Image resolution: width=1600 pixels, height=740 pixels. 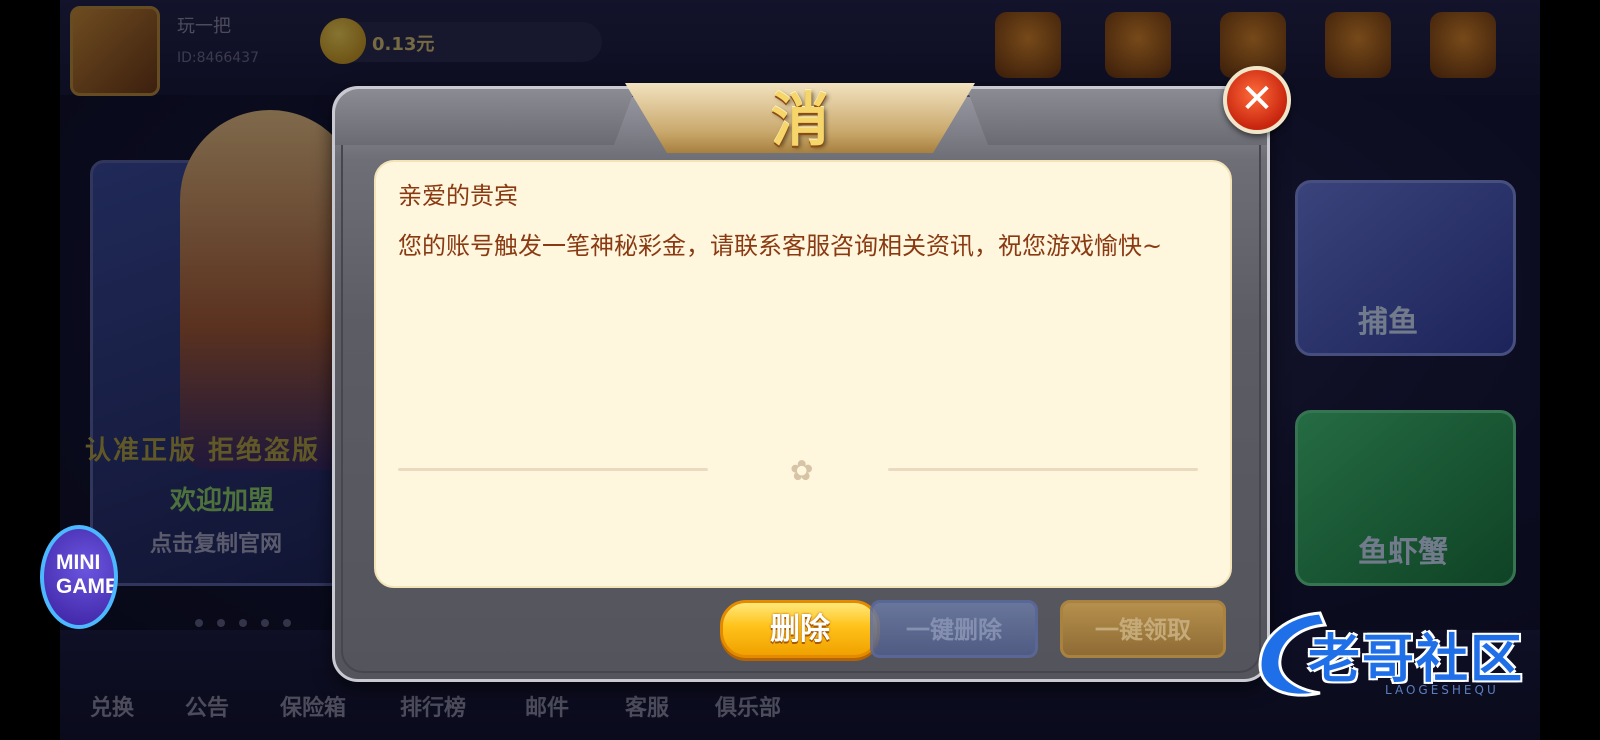 I want to click on title-tab-left, so click(x=485, y=117).